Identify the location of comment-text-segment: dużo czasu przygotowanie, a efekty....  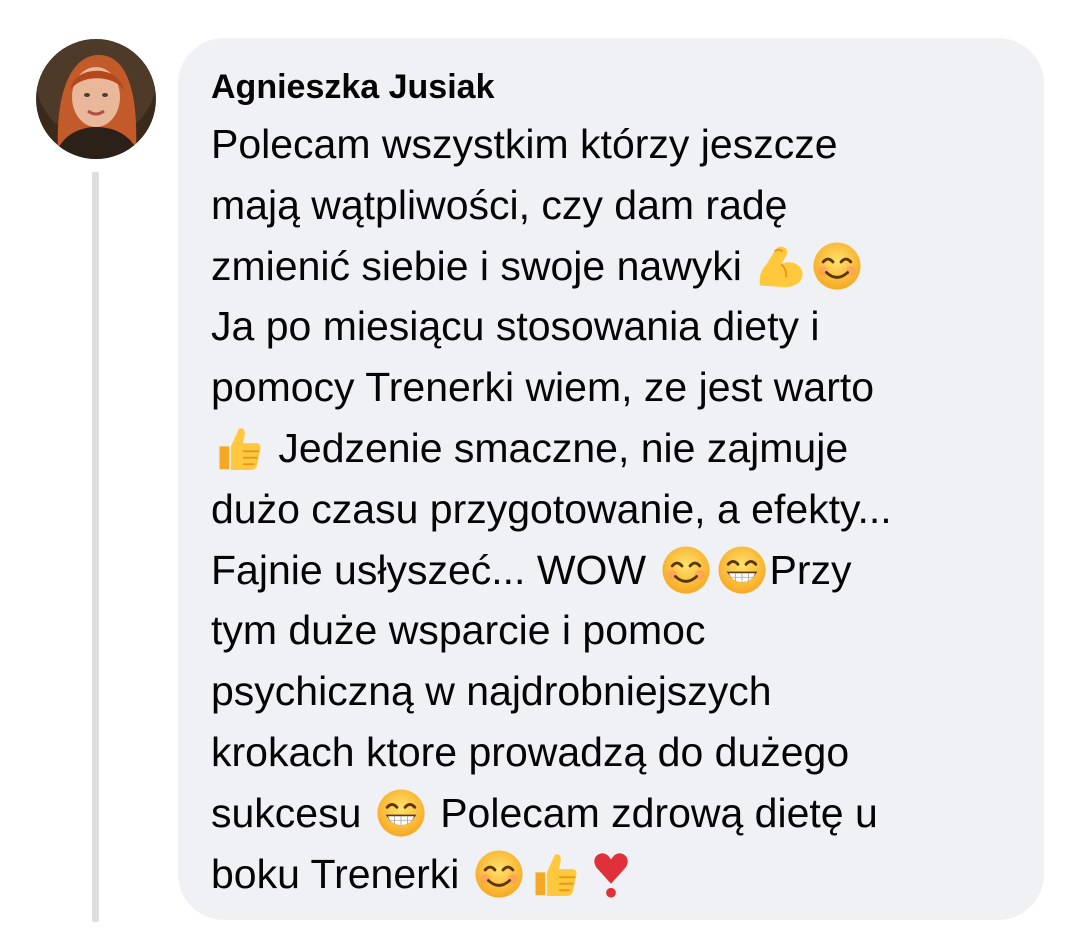
(551, 508).